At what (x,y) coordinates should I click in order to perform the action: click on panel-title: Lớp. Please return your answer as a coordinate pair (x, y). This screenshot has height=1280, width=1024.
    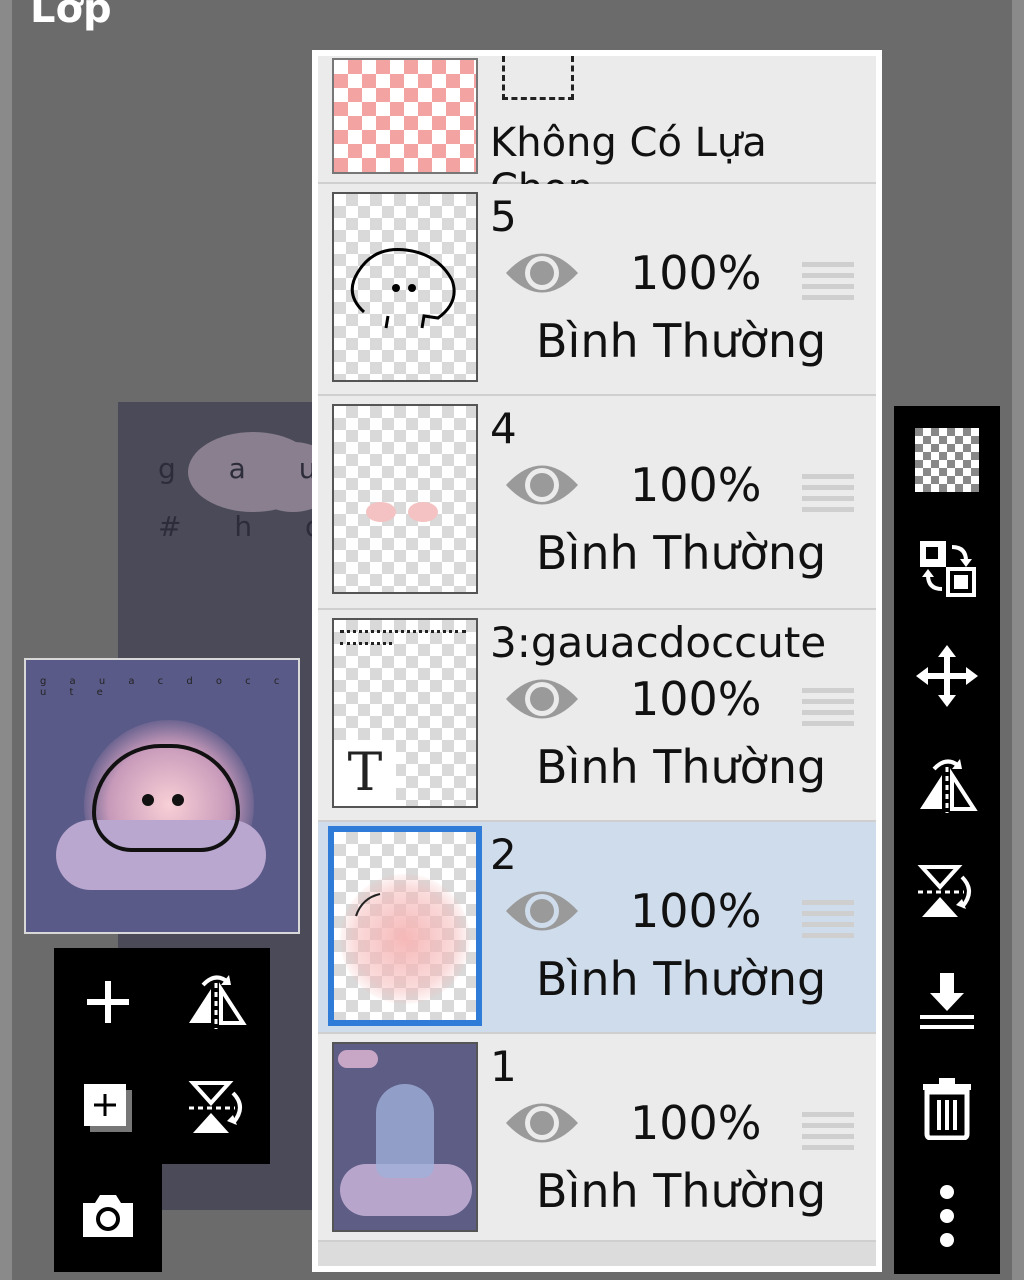
    Looking at the image, I should click on (71, 16).